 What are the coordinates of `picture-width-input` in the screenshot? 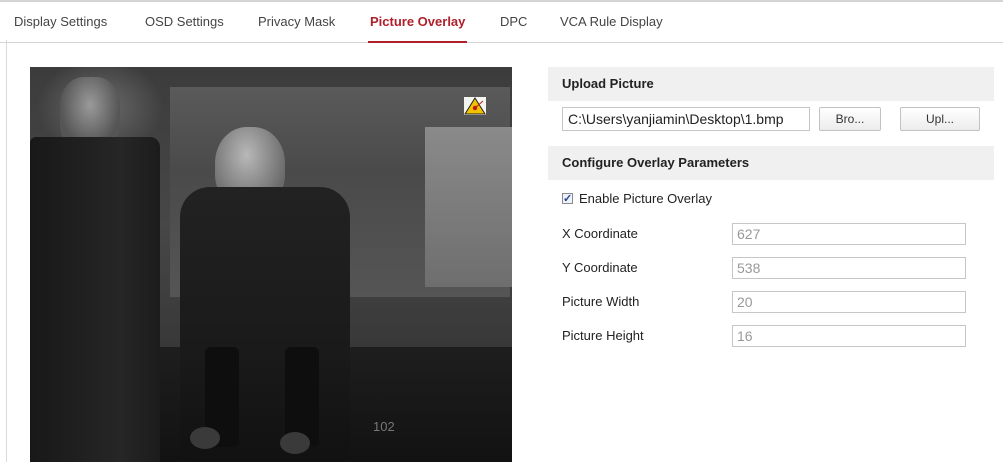 It's located at (849, 302).